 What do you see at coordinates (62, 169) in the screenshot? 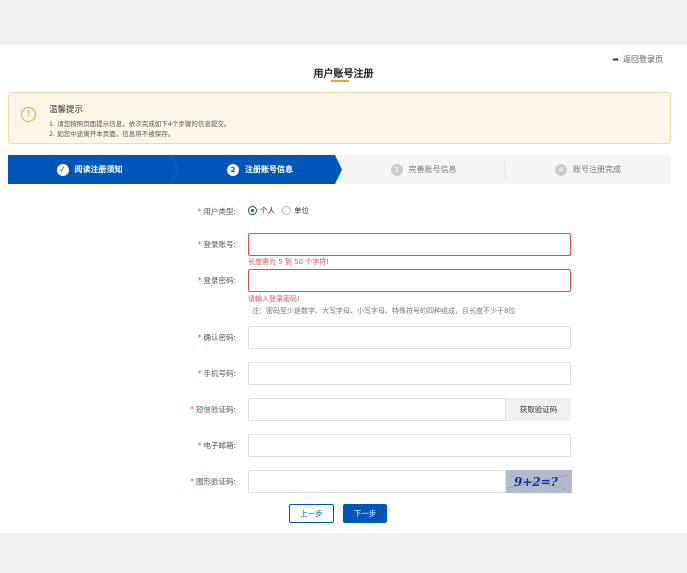
I see `check-icon: ✓` at bounding box center [62, 169].